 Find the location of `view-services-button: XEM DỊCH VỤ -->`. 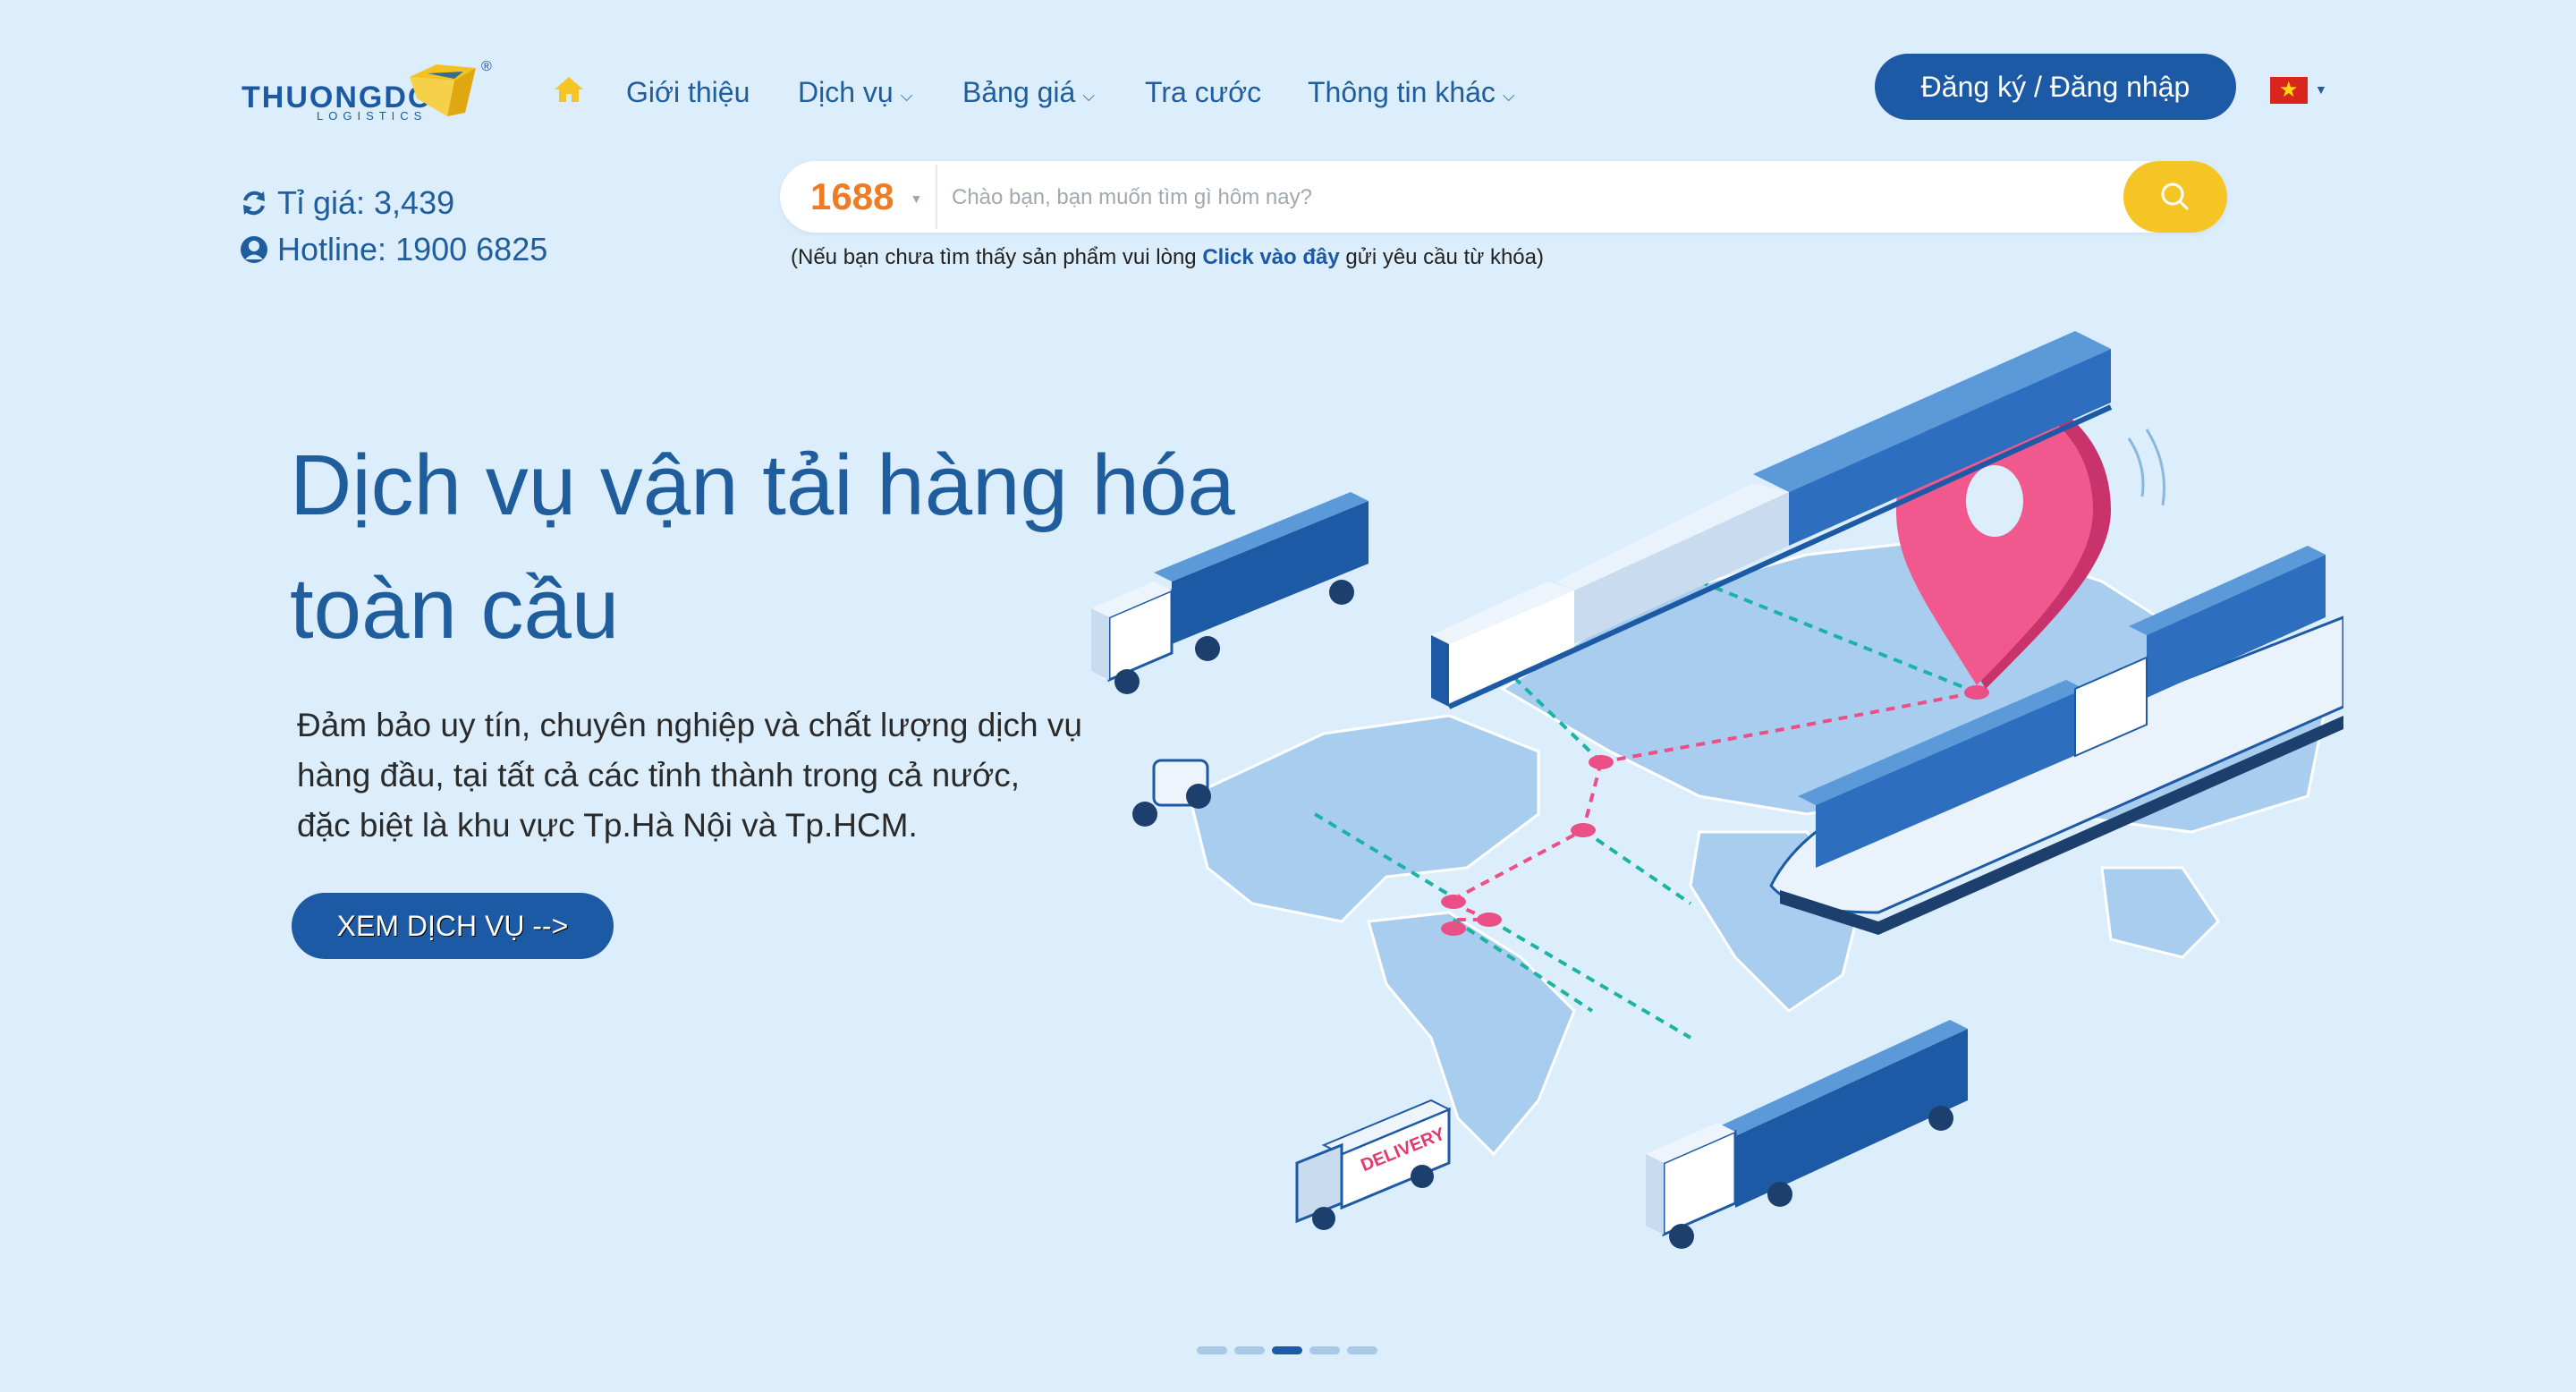

view-services-button: XEM DỊCH VỤ --> is located at coordinates (453, 926).